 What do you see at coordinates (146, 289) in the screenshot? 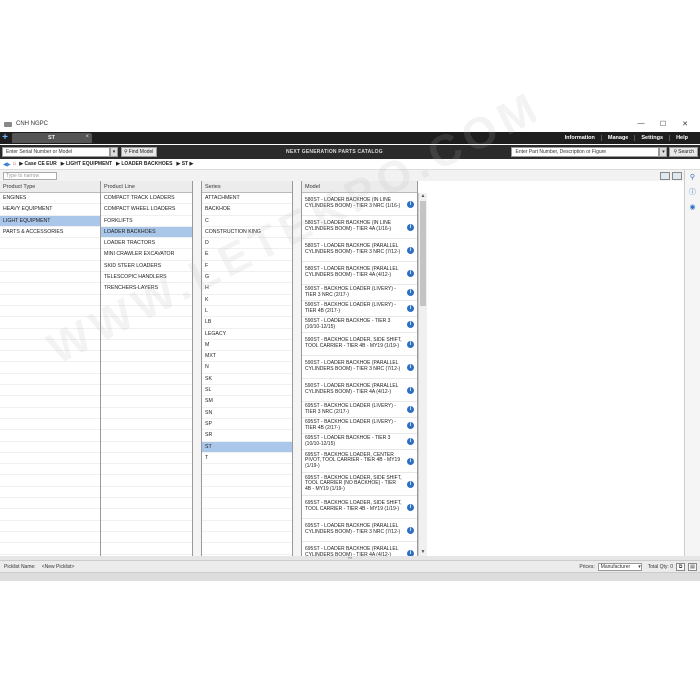
I see `list-item: TRENCHERS-LAYERS` at bounding box center [146, 289].